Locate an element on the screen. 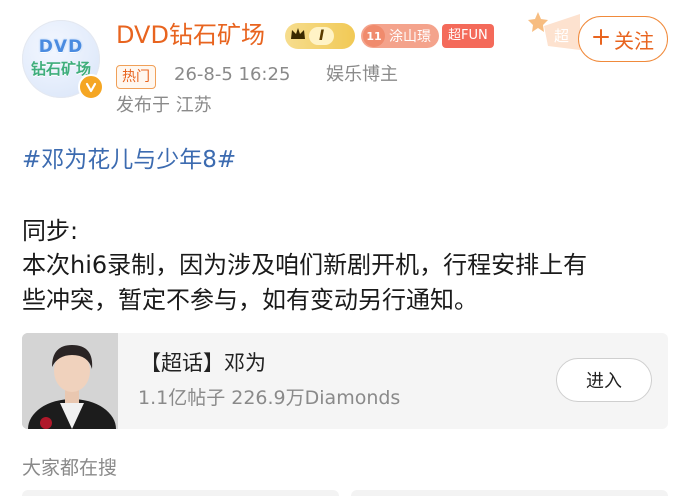  vip-level: I is located at coordinates (322, 36).